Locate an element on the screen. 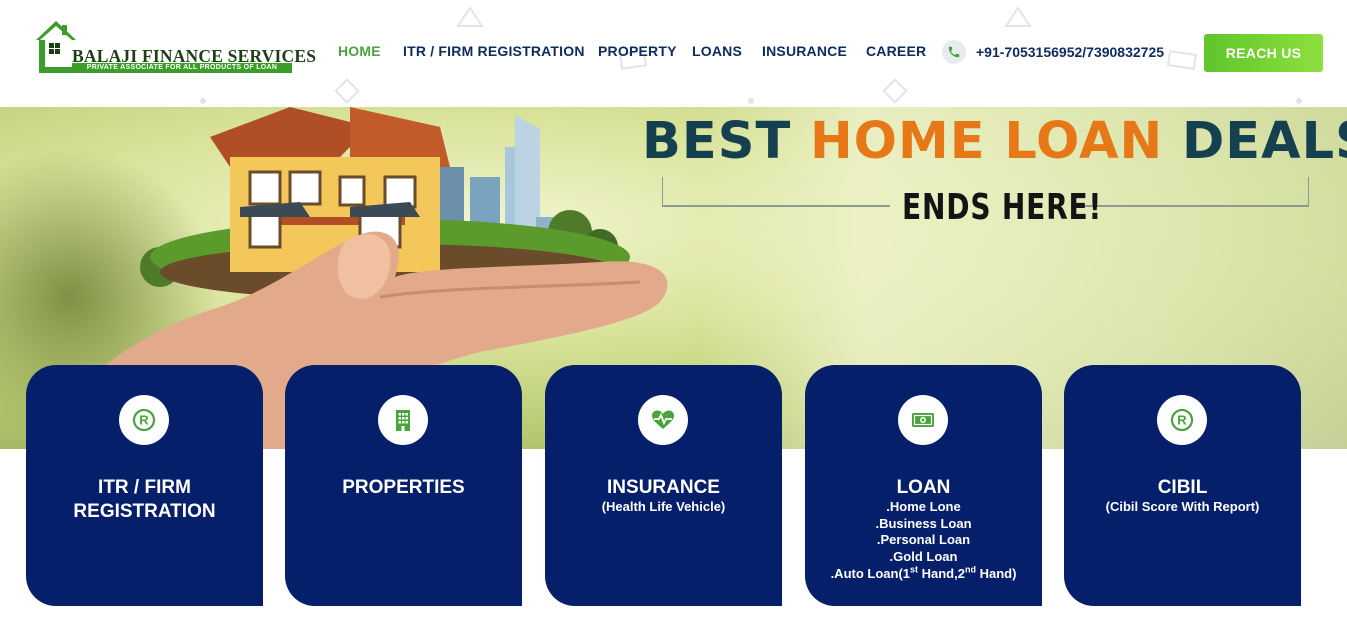 This screenshot has height=631, width=1347. subheadline-bracket-right is located at coordinates (1308, 191).